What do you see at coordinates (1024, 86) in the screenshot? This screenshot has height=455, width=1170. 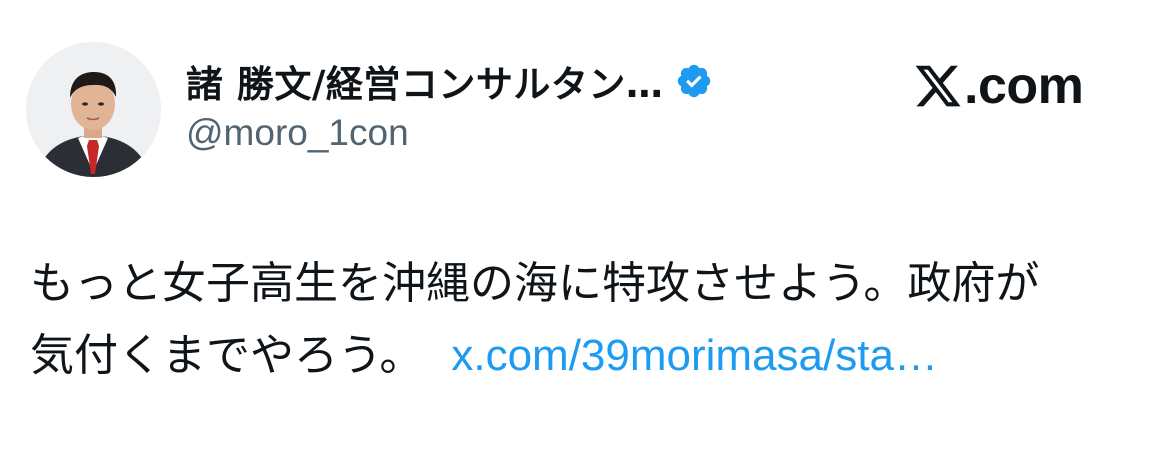 I see `brand-domain-text: .com` at bounding box center [1024, 86].